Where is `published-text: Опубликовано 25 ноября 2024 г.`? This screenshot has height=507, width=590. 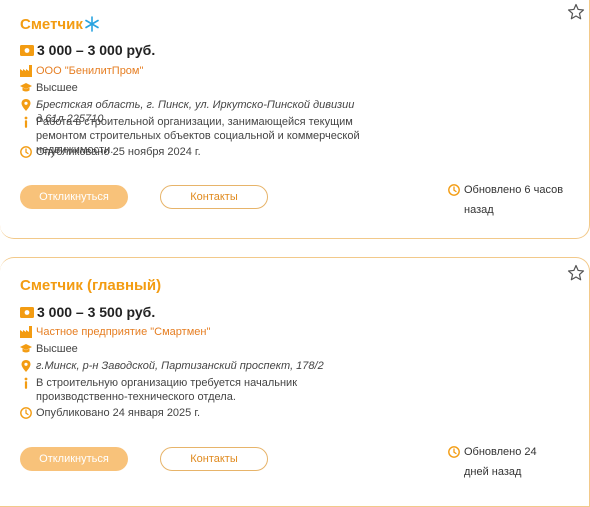
published-text: Опубликовано 25 ноября 2024 г. is located at coordinates (118, 152).